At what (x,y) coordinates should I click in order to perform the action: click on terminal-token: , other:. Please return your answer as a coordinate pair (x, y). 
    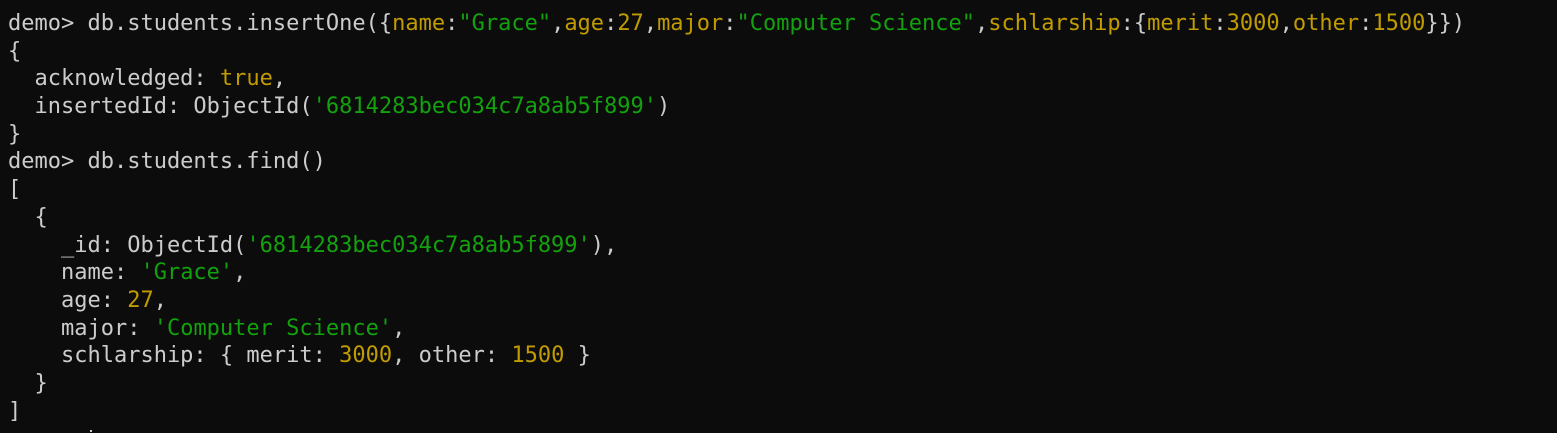
    Looking at the image, I should click on (452, 356).